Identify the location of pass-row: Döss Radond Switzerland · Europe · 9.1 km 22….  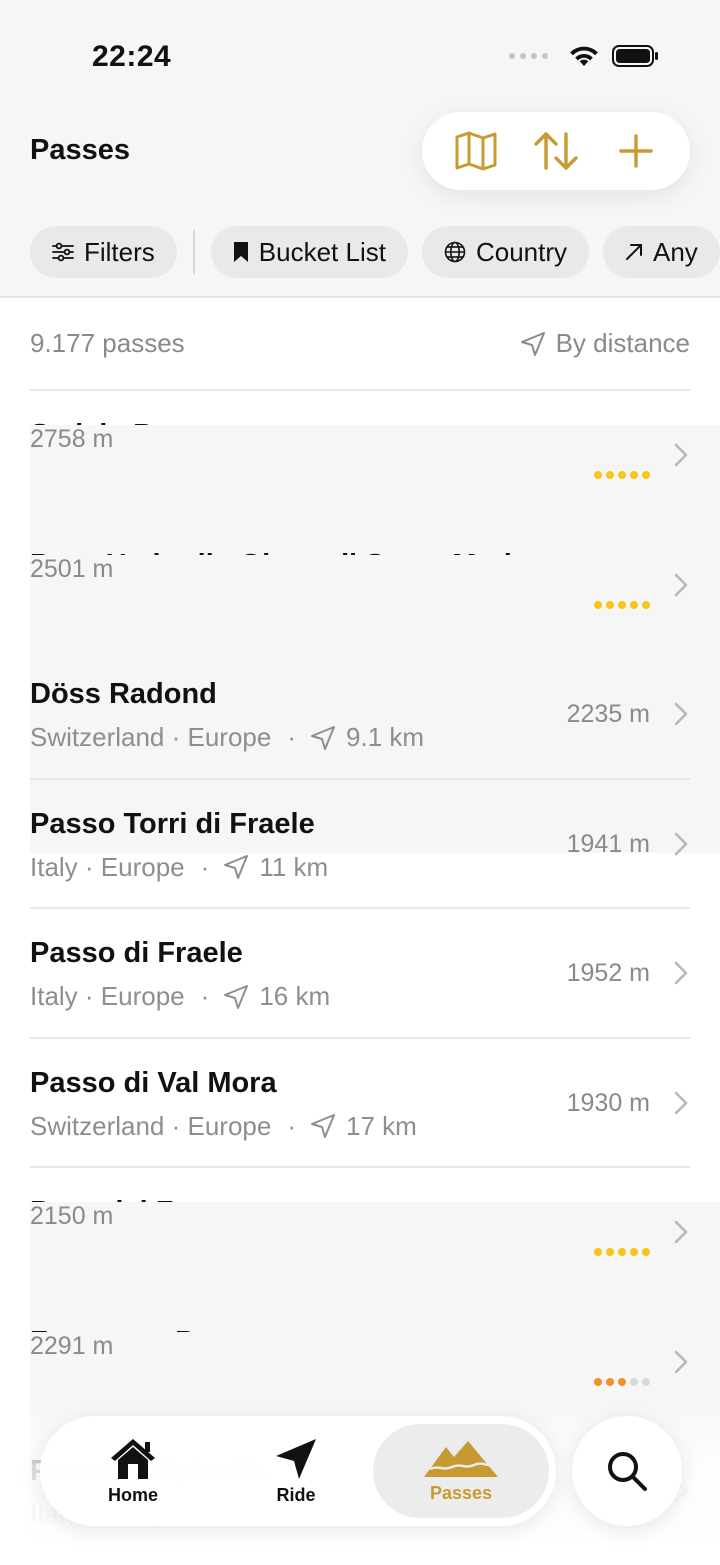
(360, 715).